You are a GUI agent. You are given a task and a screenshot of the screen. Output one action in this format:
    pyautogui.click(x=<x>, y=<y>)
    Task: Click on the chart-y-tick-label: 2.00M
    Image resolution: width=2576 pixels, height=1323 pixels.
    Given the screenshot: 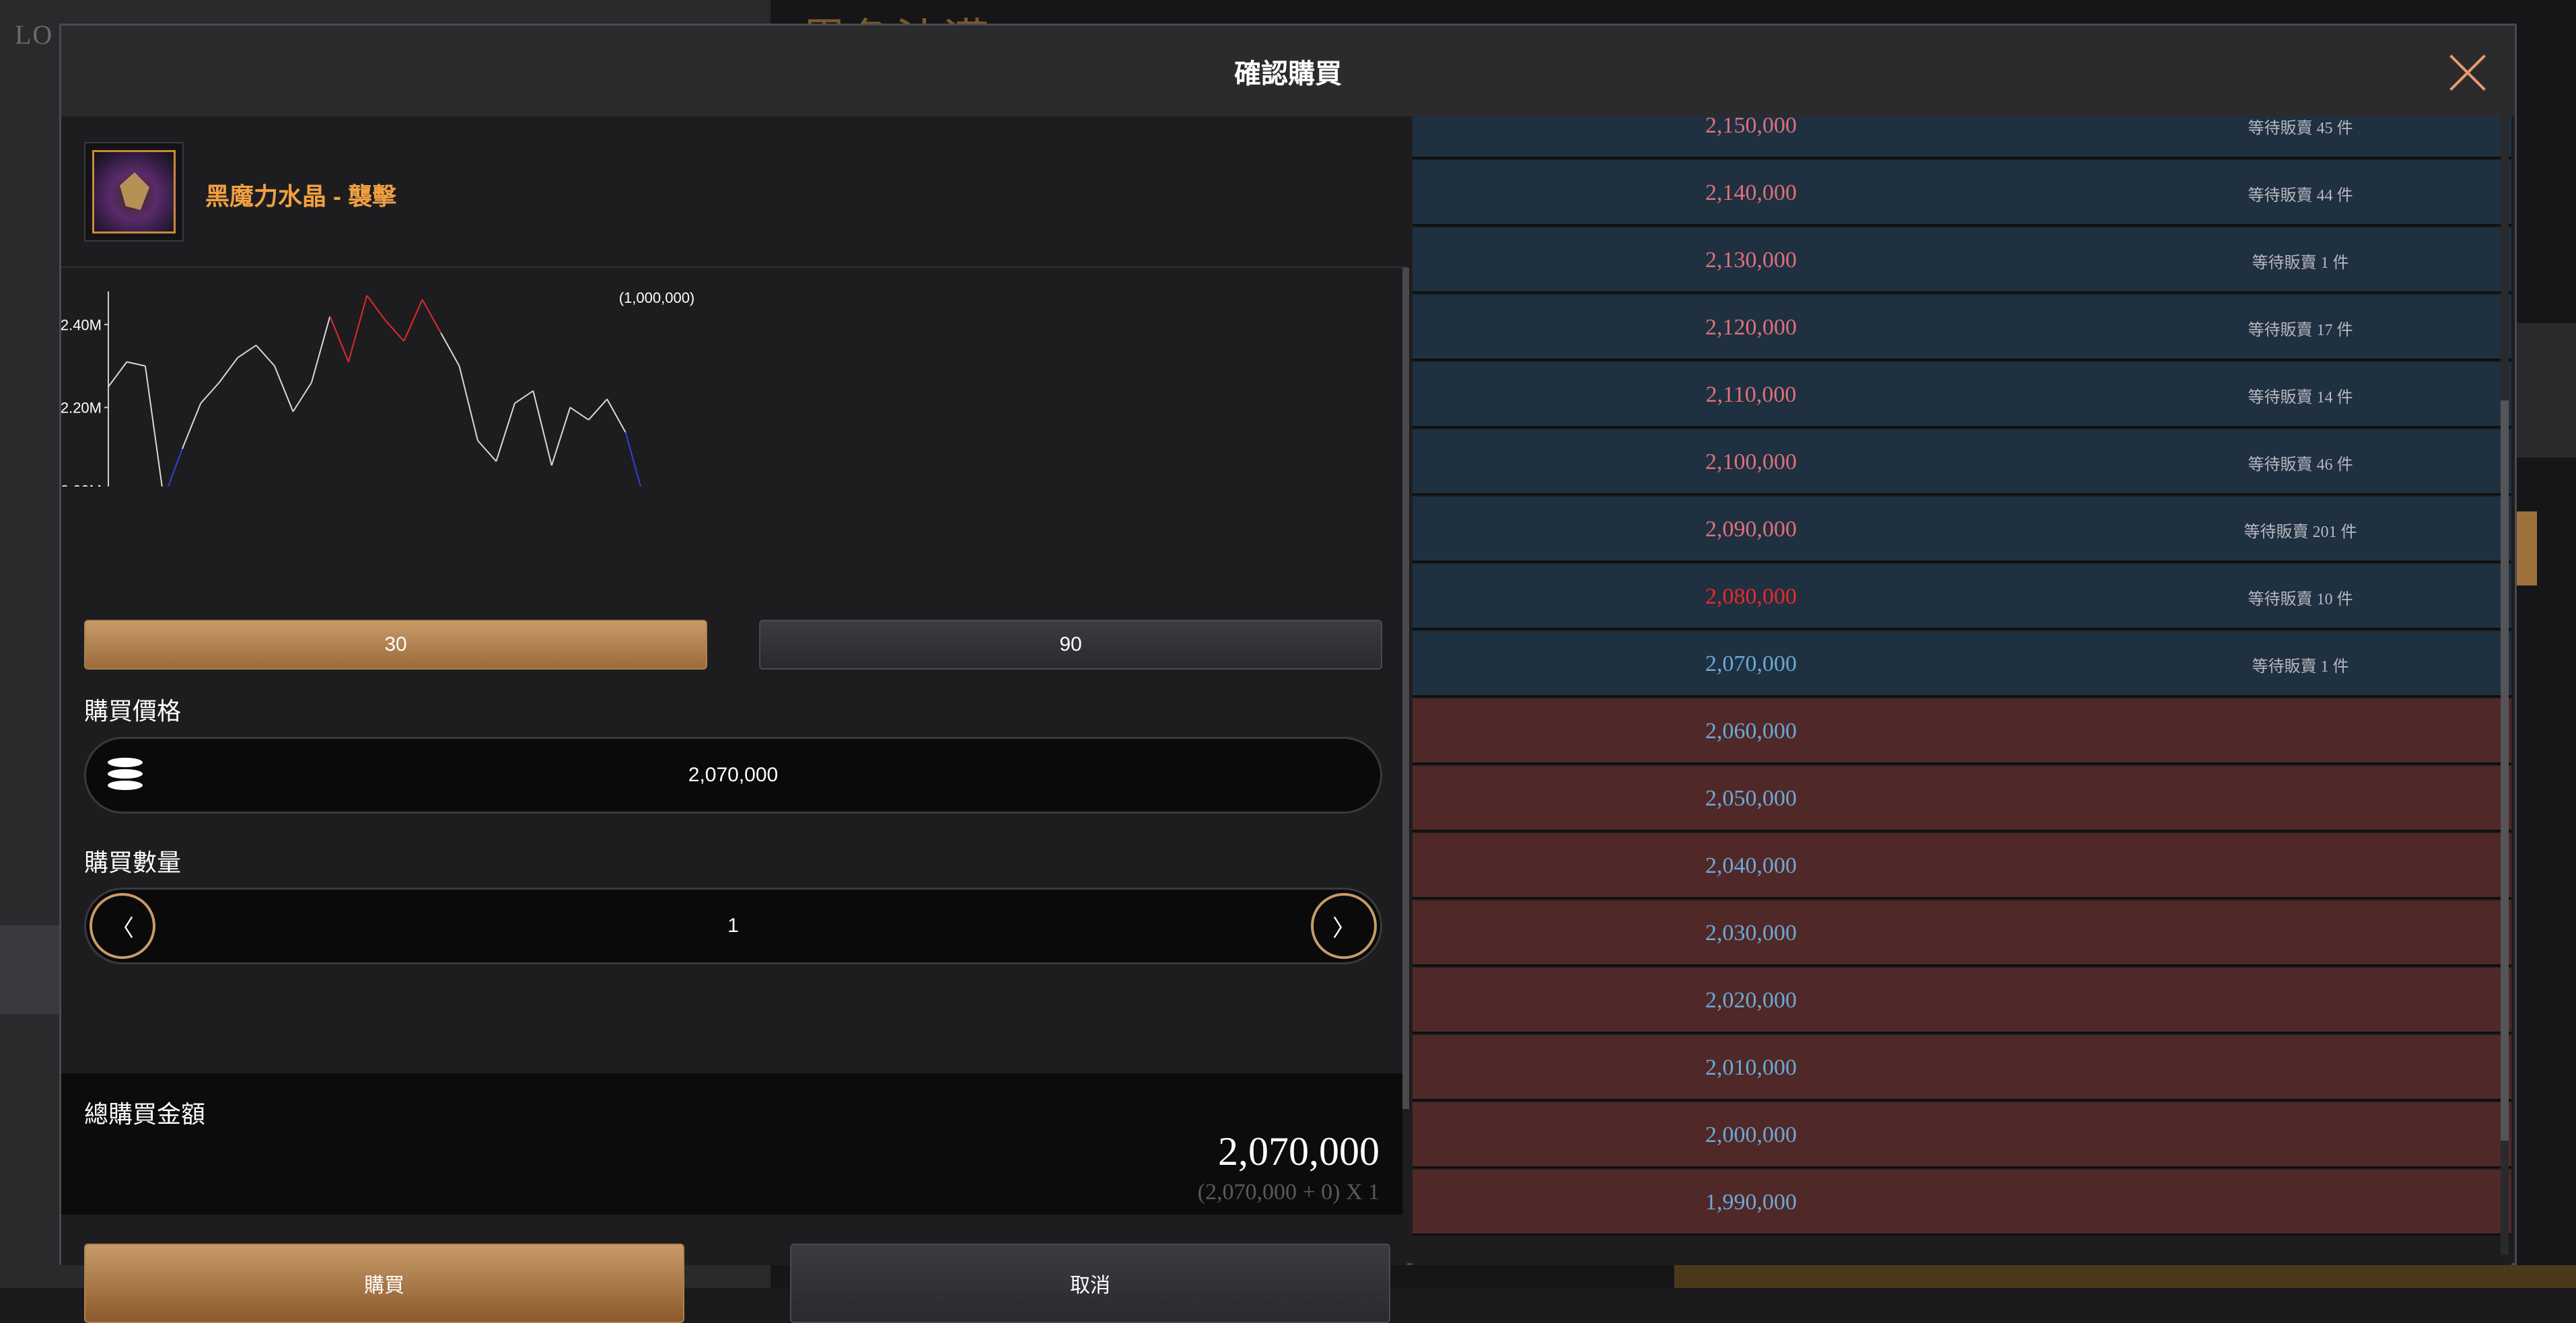 What is the action you would take?
    pyautogui.click(x=81, y=484)
    